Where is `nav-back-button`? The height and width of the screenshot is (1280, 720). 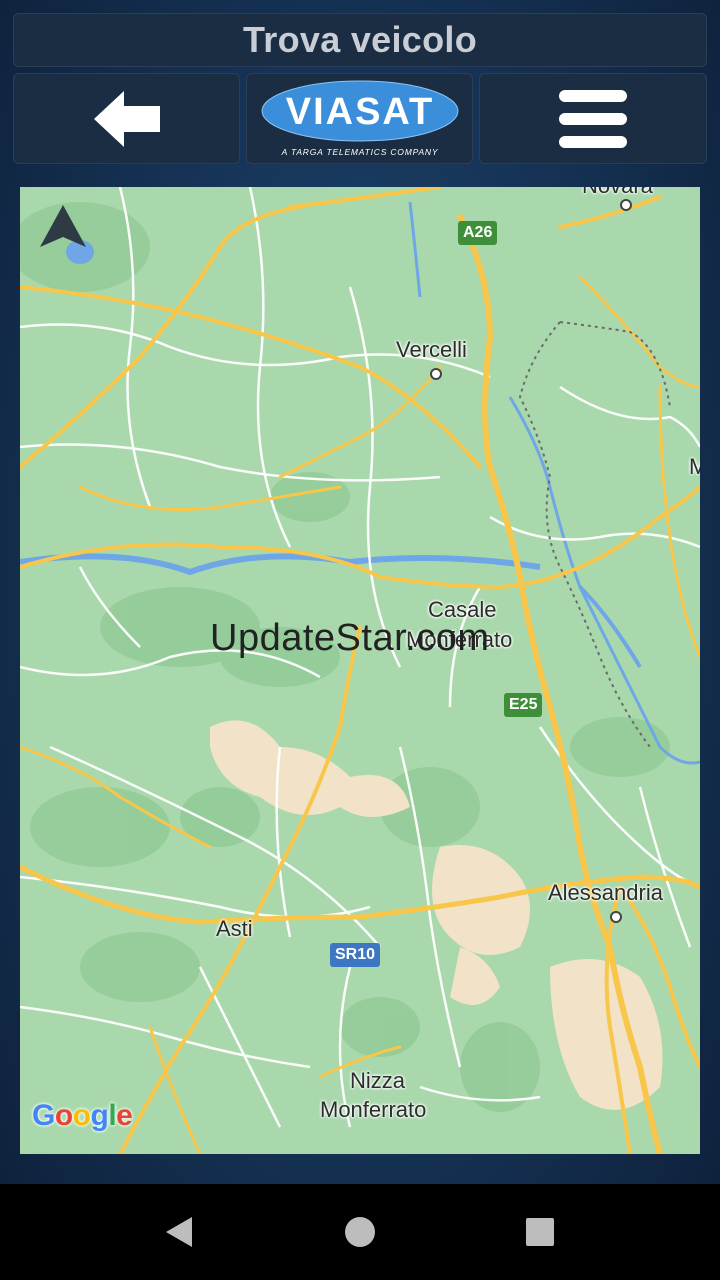
nav-back-button is located at coordinates (178, 1232).